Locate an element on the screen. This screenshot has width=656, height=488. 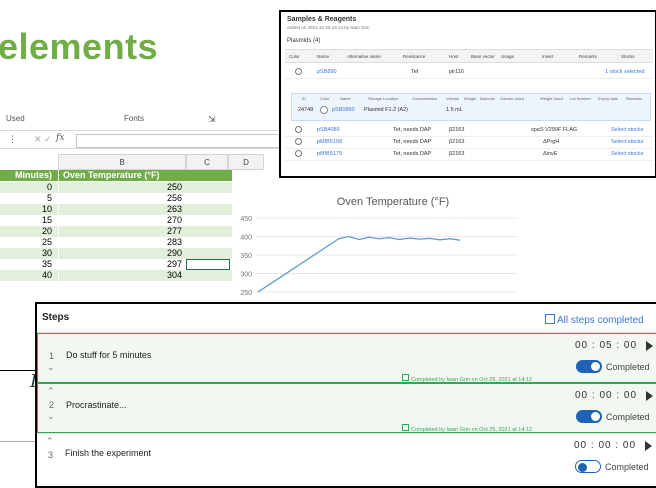
selected-cell is located at coordinates (208, 264).